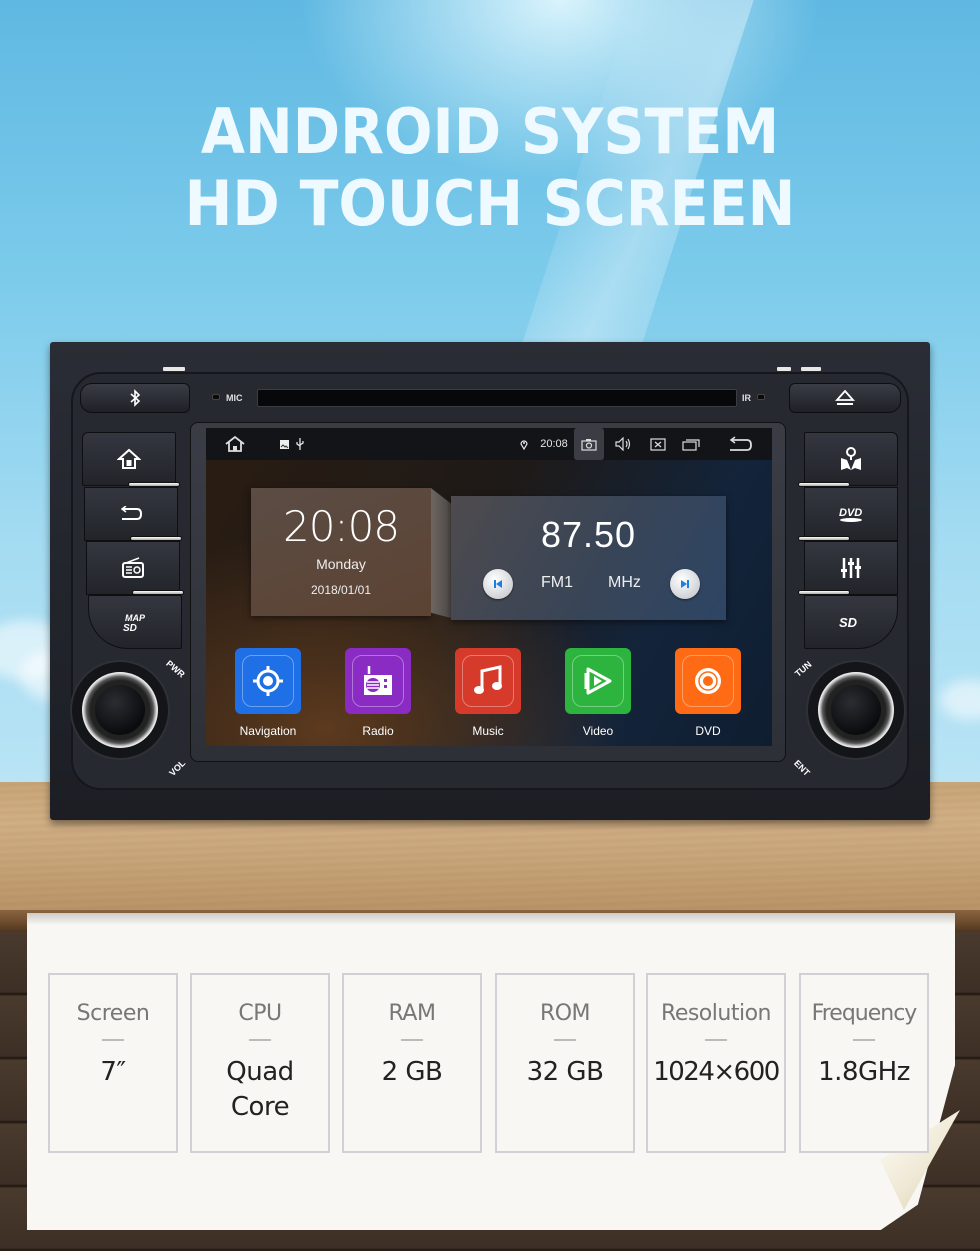 The height and width of the screenshot is (1251, 980). Describe the element at coordinates (708, 731) in the screenshot. I see `app-label: DVD` at that location.